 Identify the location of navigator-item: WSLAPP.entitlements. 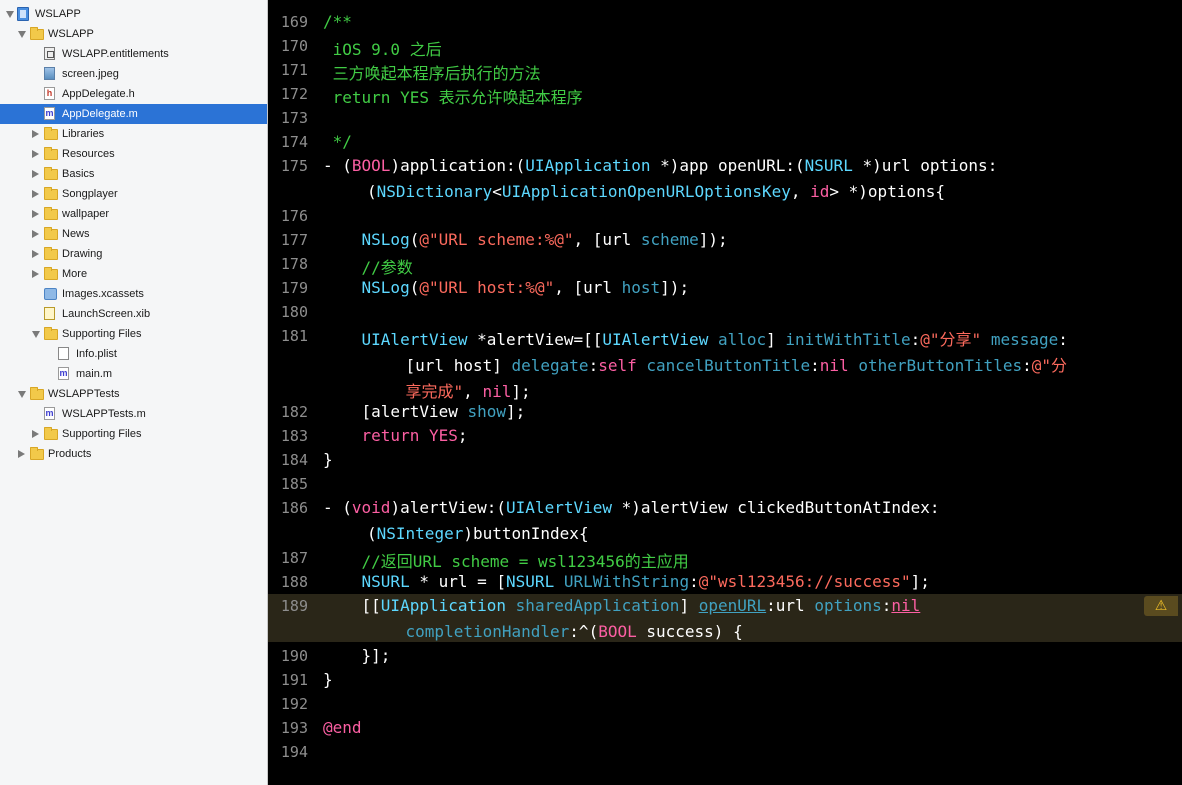
(133, 54).